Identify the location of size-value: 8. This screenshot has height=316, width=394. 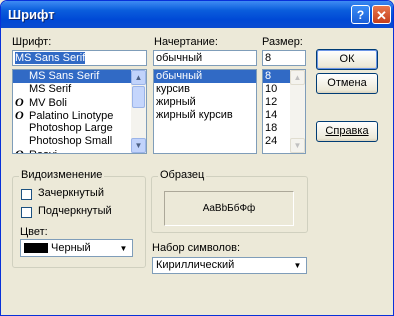
(268, 58).